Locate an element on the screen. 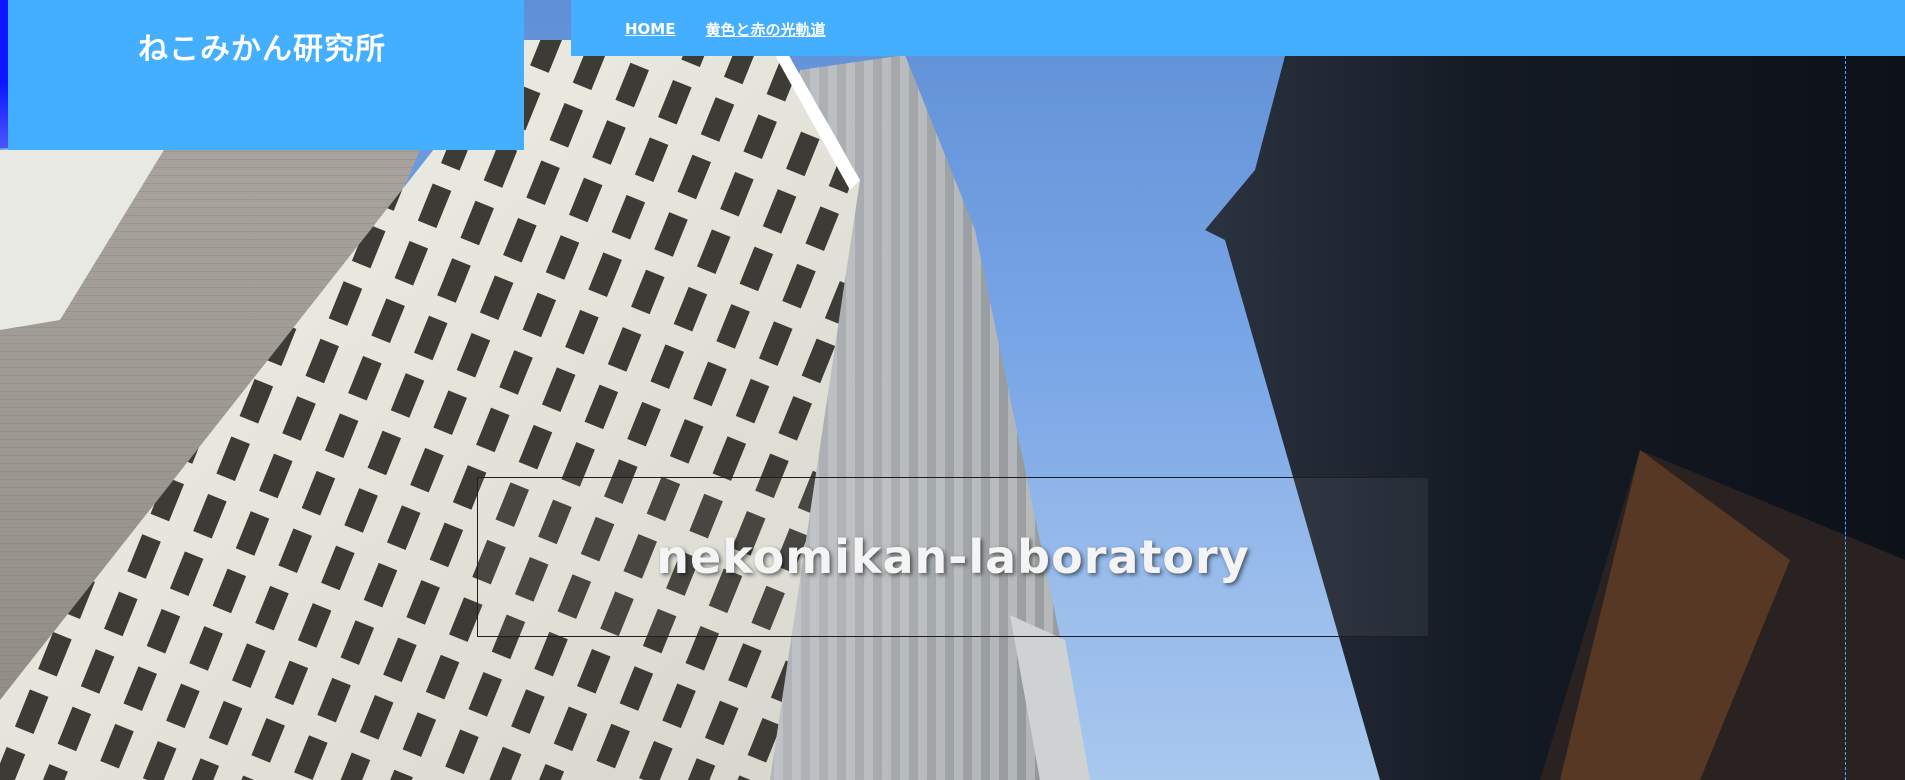 This screenshot has width=1905, height=780. nav-link-home: HOME is located at coordinates (650, 29).